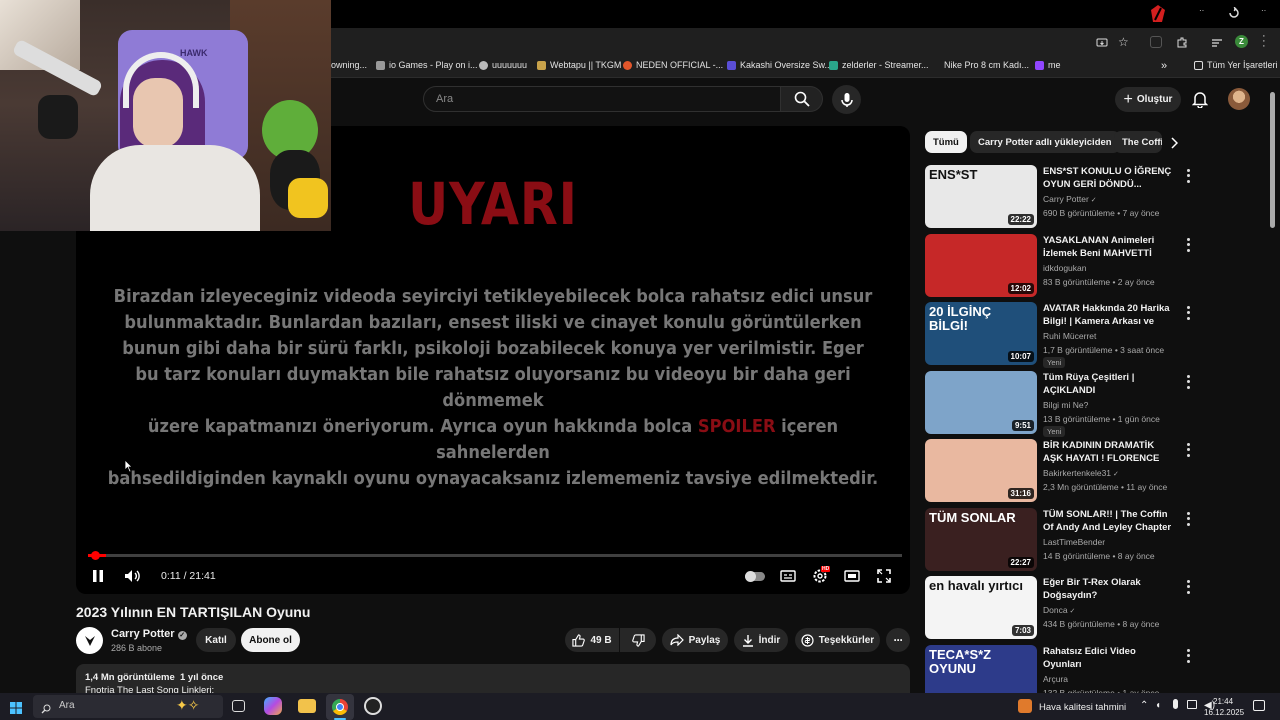  I want to click on chevron-right-icon, so click(1174, 145).